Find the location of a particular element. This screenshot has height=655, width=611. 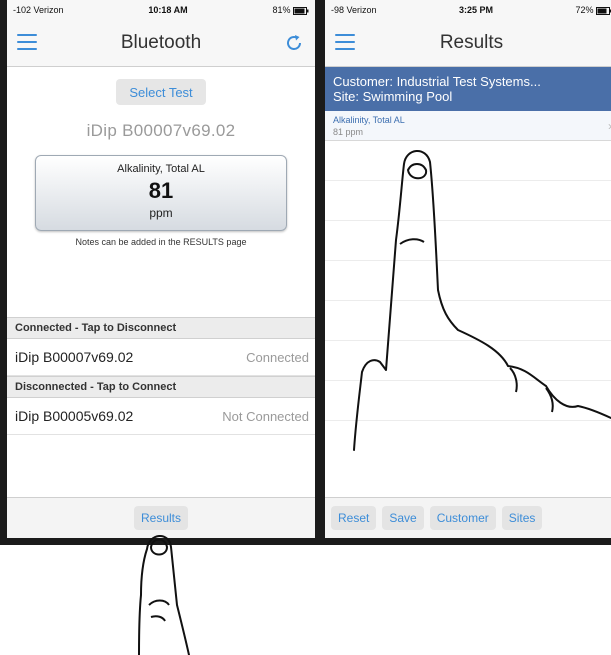

result-value: 81 ppm is located at coordinates (348, 132).